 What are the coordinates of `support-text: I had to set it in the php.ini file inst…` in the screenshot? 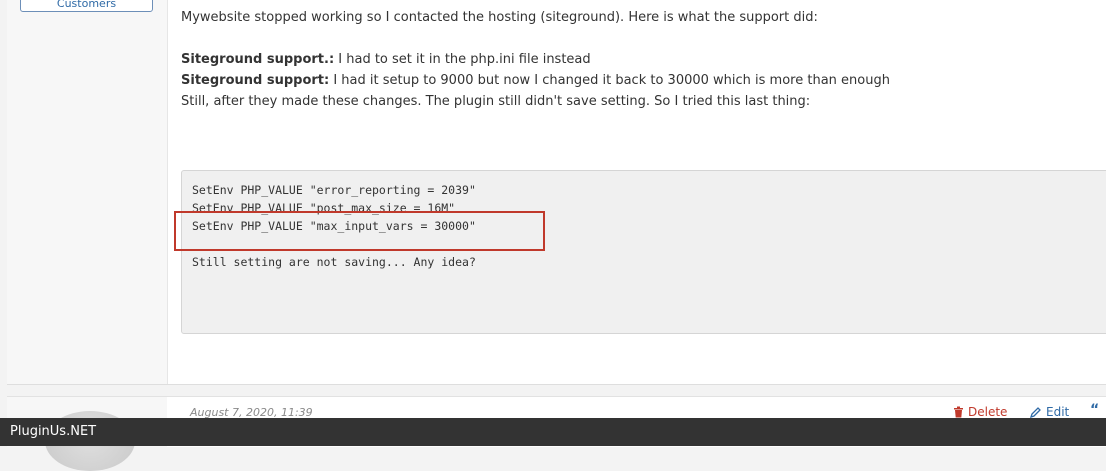 It's located at (462, 59).